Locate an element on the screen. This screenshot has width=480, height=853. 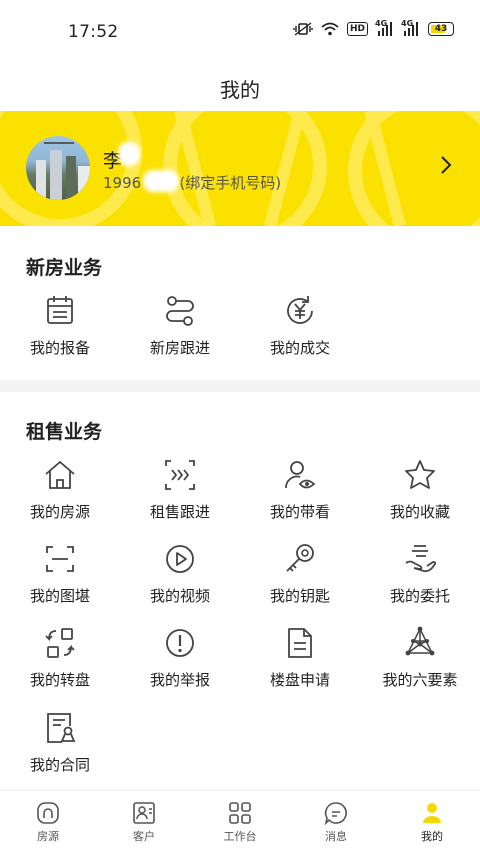
profile-banner is located at coordinates (240, 168).